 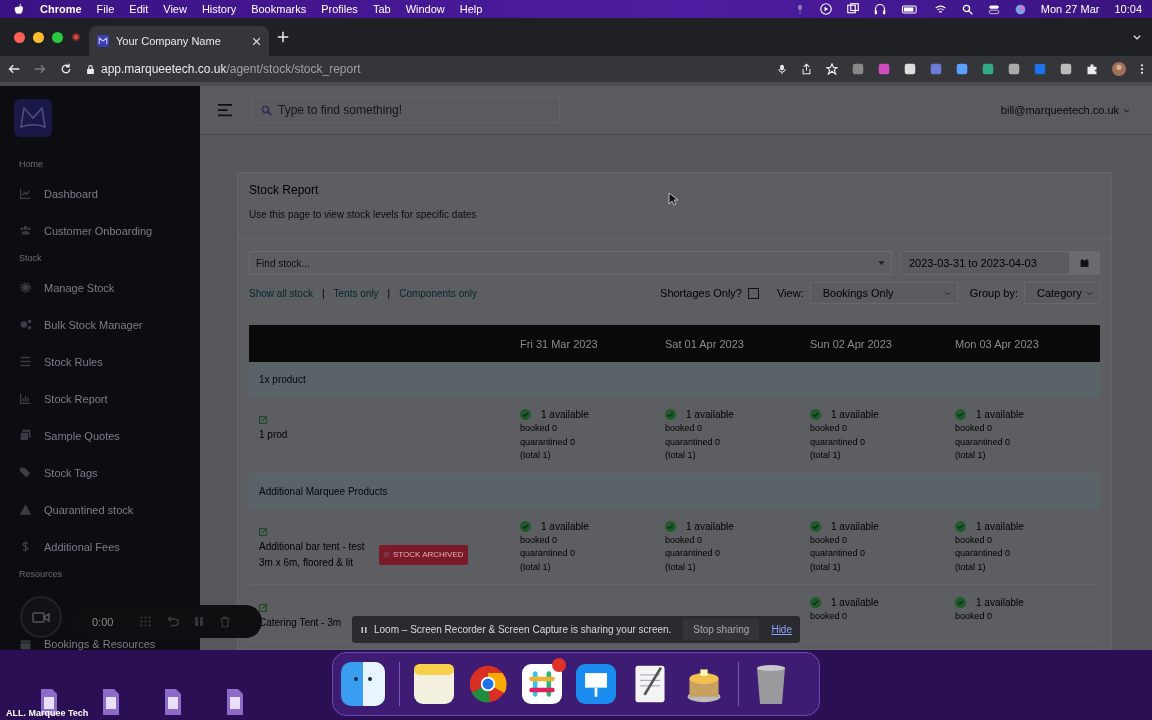 I want to click on notepad-icon, so click(x=434, y=684).